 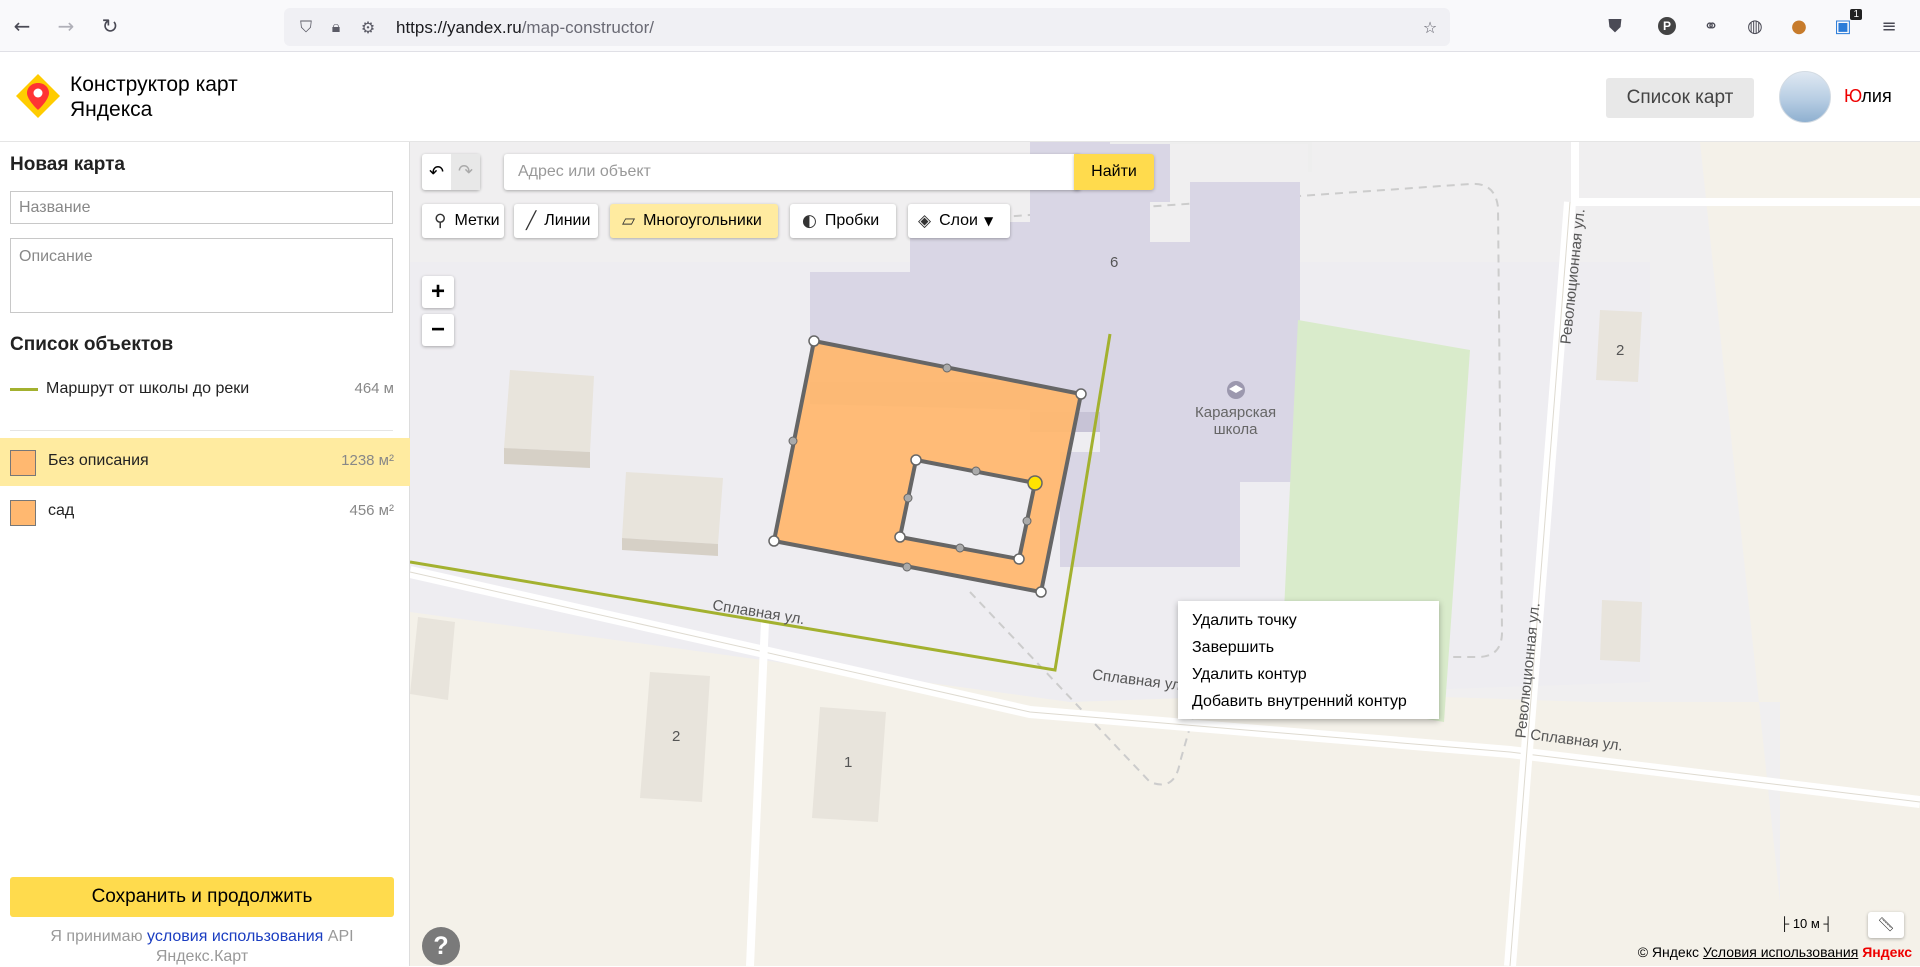 I want to click on user-name: Юлия, so click(x=1868, y=96).